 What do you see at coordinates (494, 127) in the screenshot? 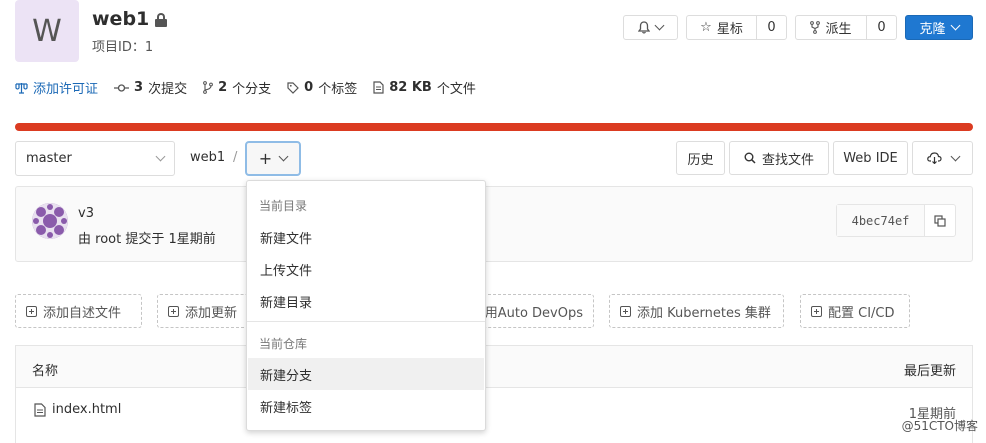
I see `language-bar` at bounding box center [494, 127].